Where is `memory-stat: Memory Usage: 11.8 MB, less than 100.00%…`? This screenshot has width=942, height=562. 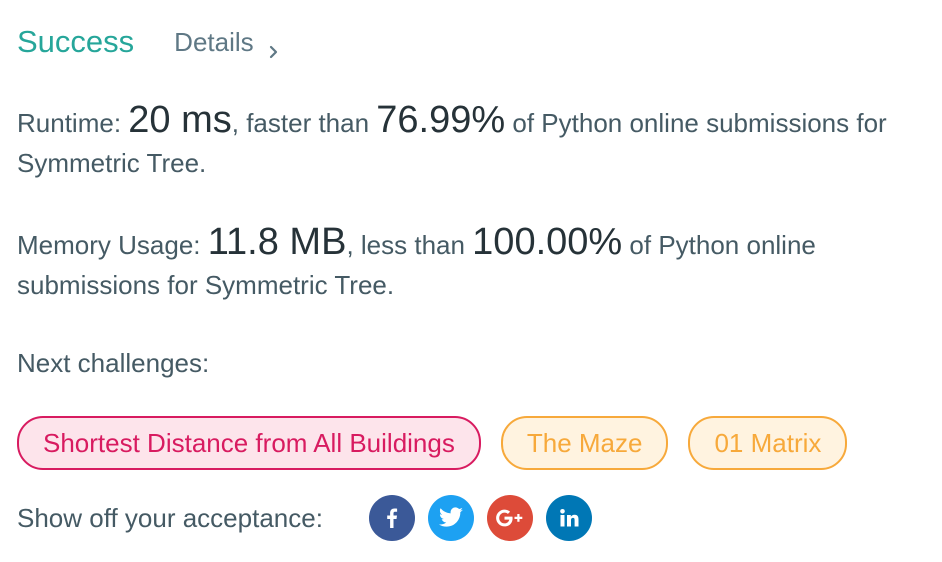
memory-stat: Memory Usage: 11.8 MB, less than 100.00%… is located at coordinates (474, 263).